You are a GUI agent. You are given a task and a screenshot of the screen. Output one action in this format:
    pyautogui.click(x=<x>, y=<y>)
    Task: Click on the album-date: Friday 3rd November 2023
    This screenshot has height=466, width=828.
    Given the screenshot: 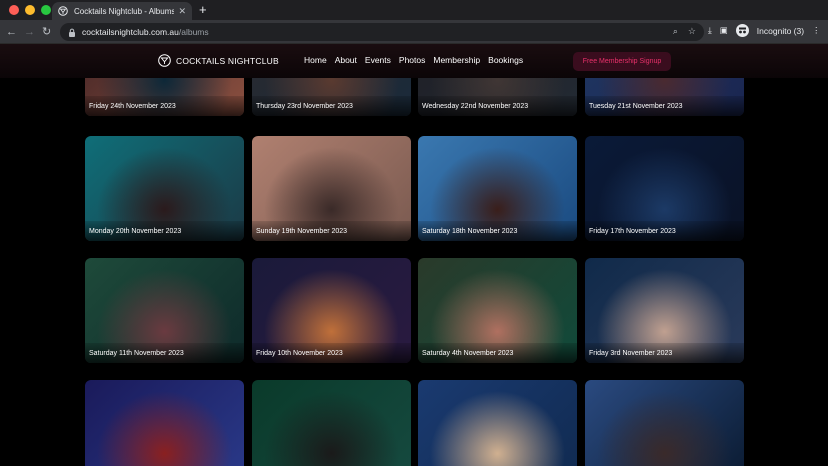 What is the action you would take?
    pyautogui.click(x=631, y=353)
    